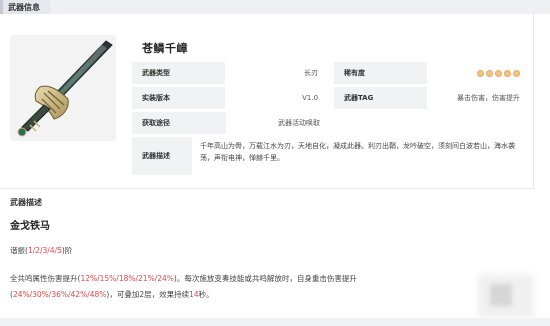  I want to click on skill-text-1a: 全共鸣属性伤害提升(, so click(45, 278).